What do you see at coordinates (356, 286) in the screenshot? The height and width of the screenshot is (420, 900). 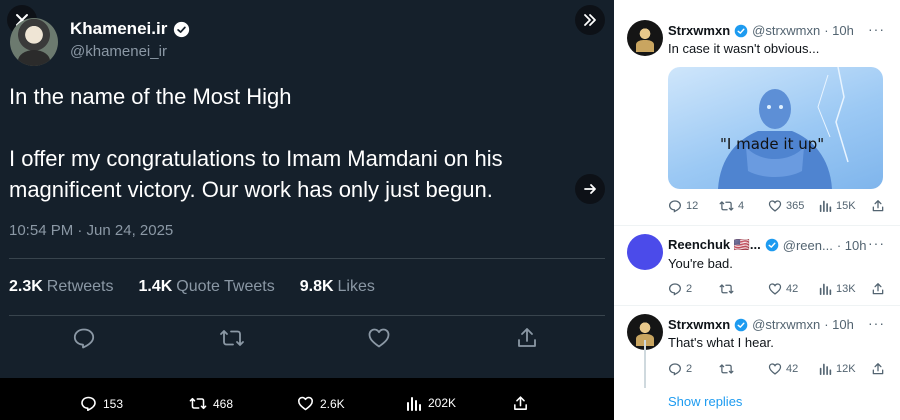 I see `likes-label: Likes` at bounding box center [356, 286].